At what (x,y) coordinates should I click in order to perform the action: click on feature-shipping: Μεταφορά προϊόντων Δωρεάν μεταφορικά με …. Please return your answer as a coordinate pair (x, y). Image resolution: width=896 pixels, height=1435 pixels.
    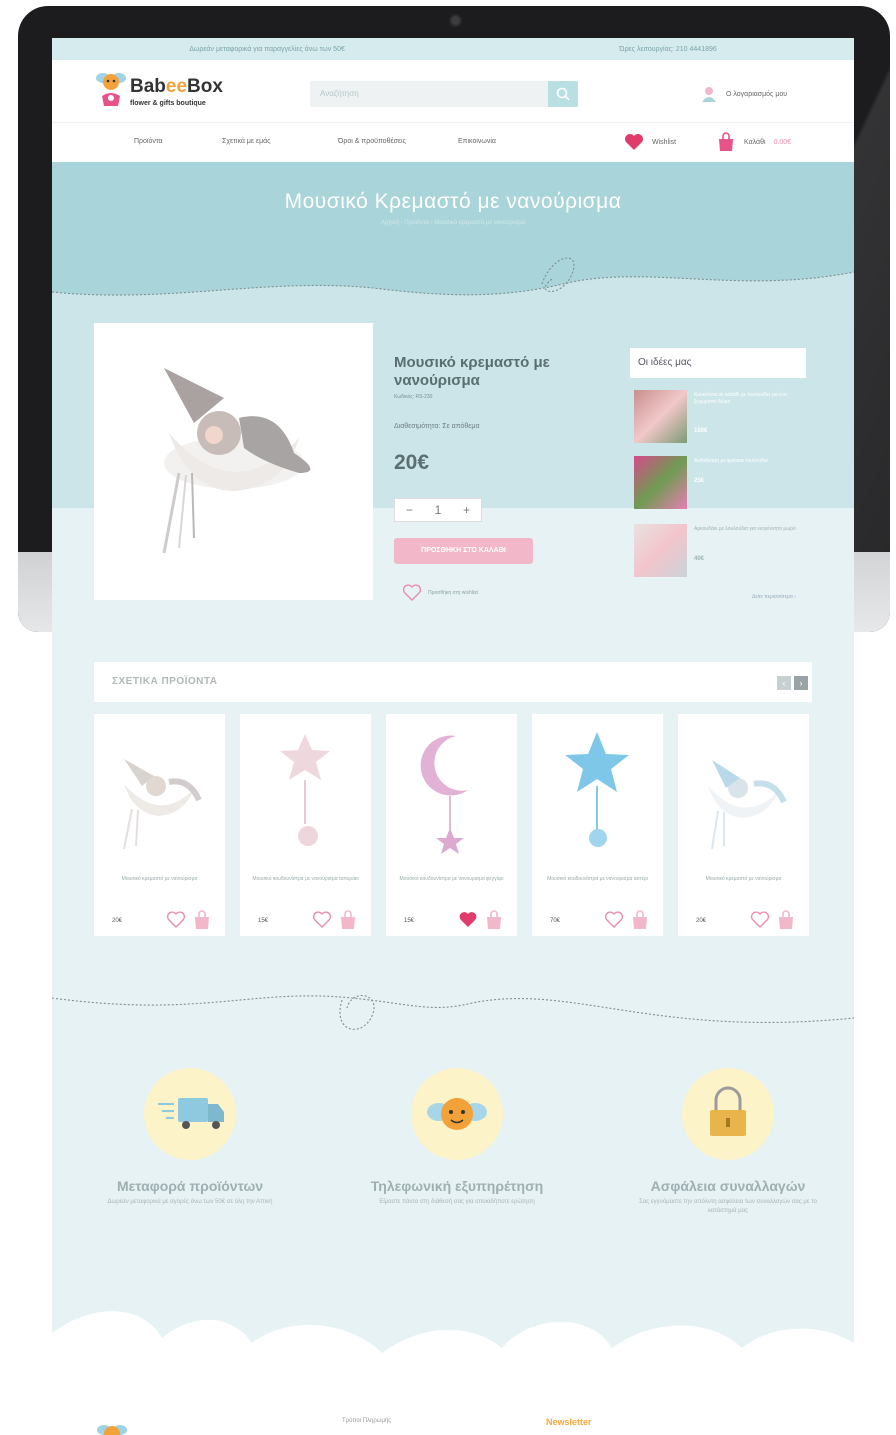
    Looking at the image, I should click on (190, 1137).